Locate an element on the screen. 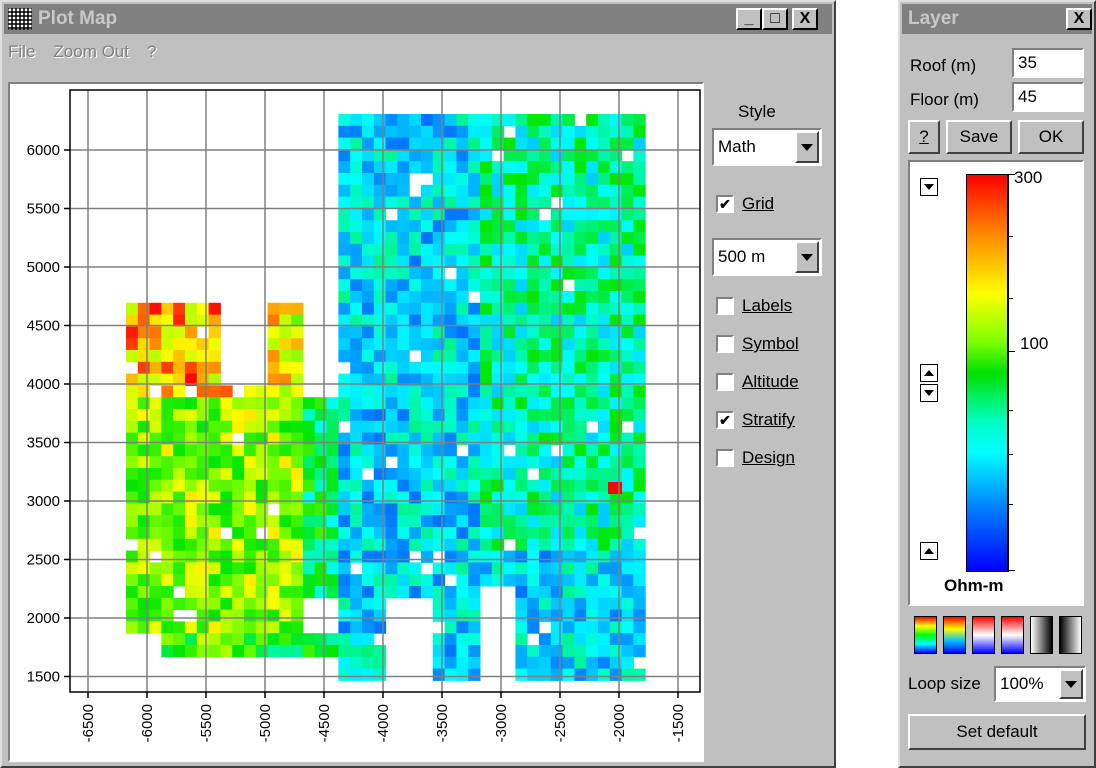 The image size is (1096, 768). menu-file: File is located at coordinates (21, 52).